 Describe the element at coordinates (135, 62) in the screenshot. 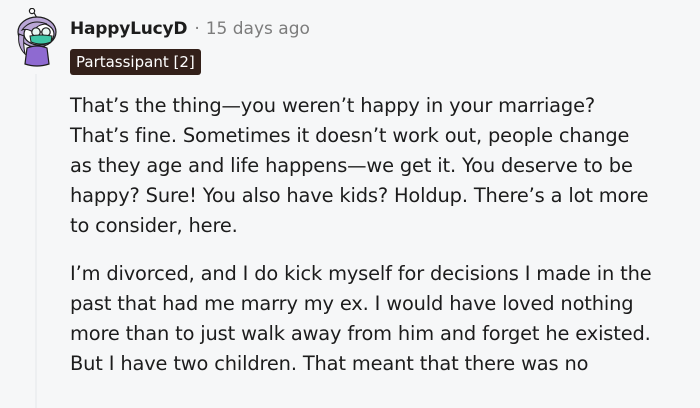

I see `user-flair-badge: Partassipant [2]` at that location.